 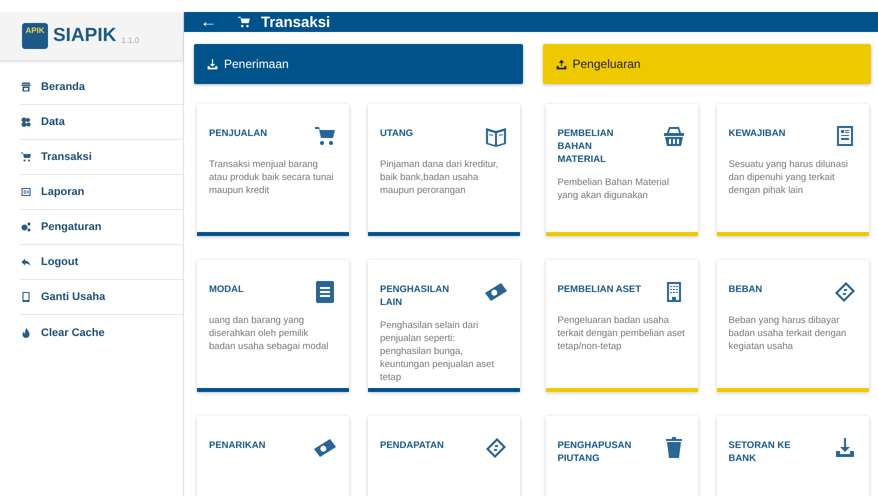 What do you see at coordinates (622, 333) in the screenshot?
I see `card-description: Pengeluaran badan usaha terkait dengan pembelian aset tetap/non-tetap` at bounding box center [622, 333].